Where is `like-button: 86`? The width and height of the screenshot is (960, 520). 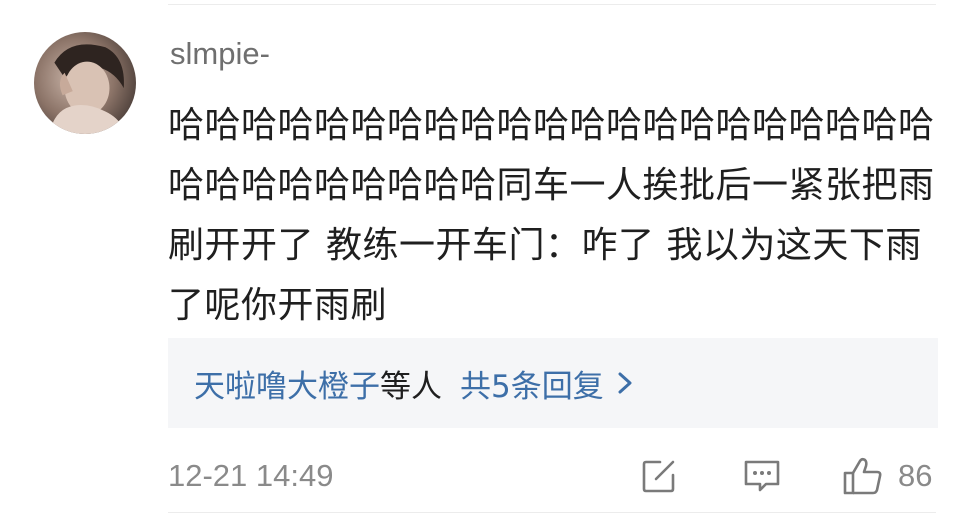
like-button: 86 is located at coordinates (887, 476).